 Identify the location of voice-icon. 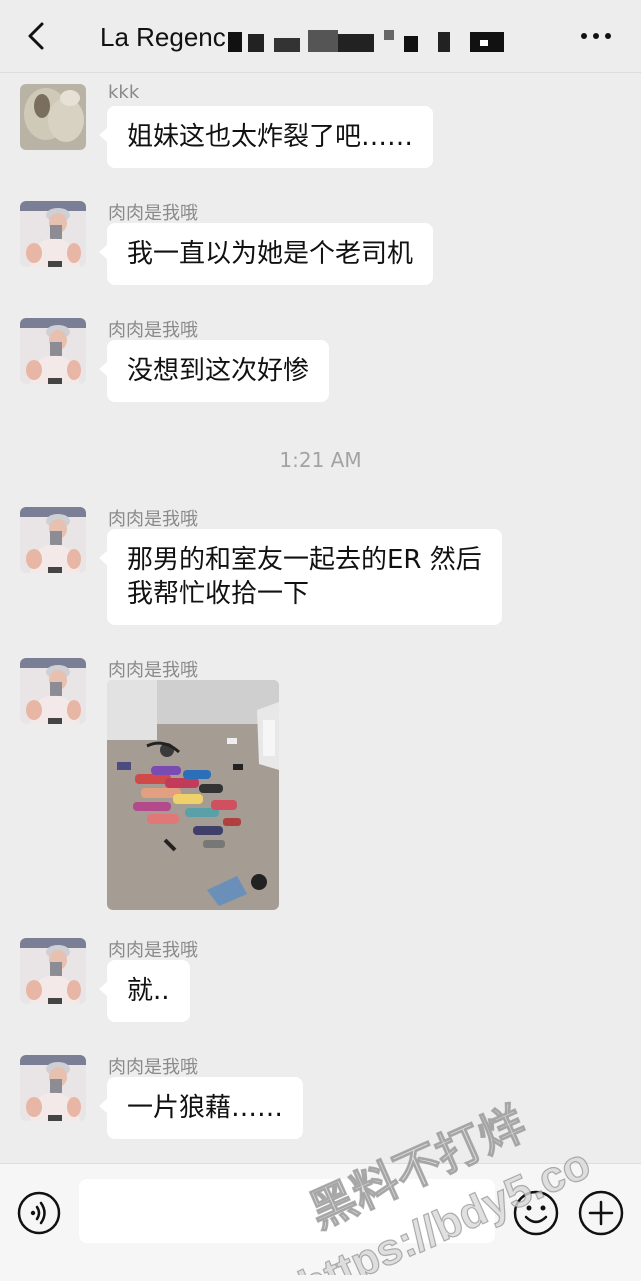
(39, 1213).